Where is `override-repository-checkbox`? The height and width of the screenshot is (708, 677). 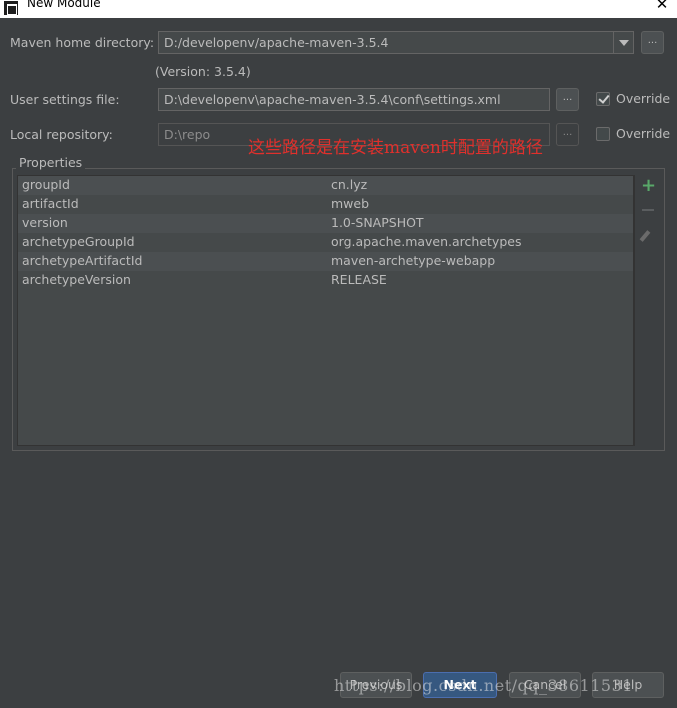 override-repository-checkbox is located at coordinates (603, 134).